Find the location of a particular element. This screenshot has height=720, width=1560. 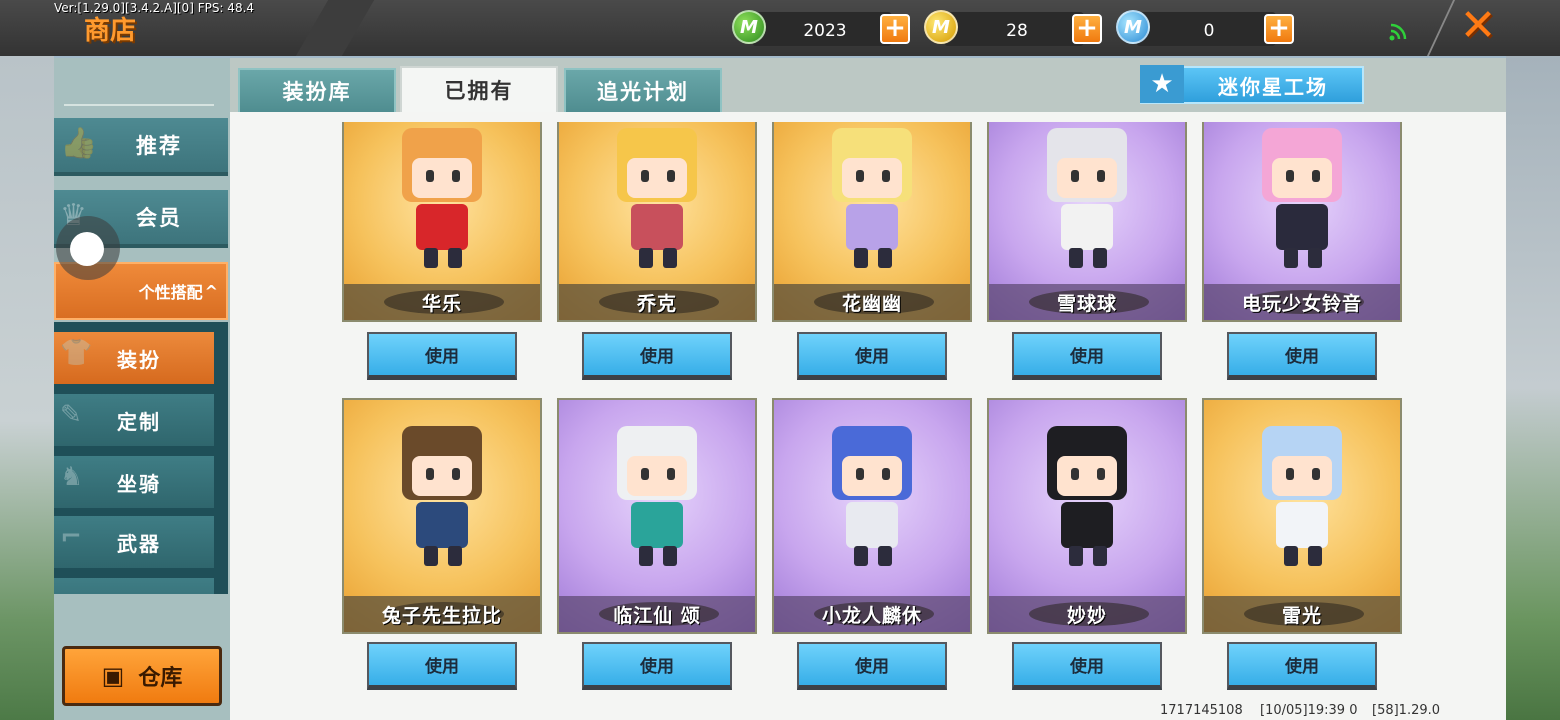

sidebar-subitem-custom: ✎ 定制 is located at coordinates (134, 420).